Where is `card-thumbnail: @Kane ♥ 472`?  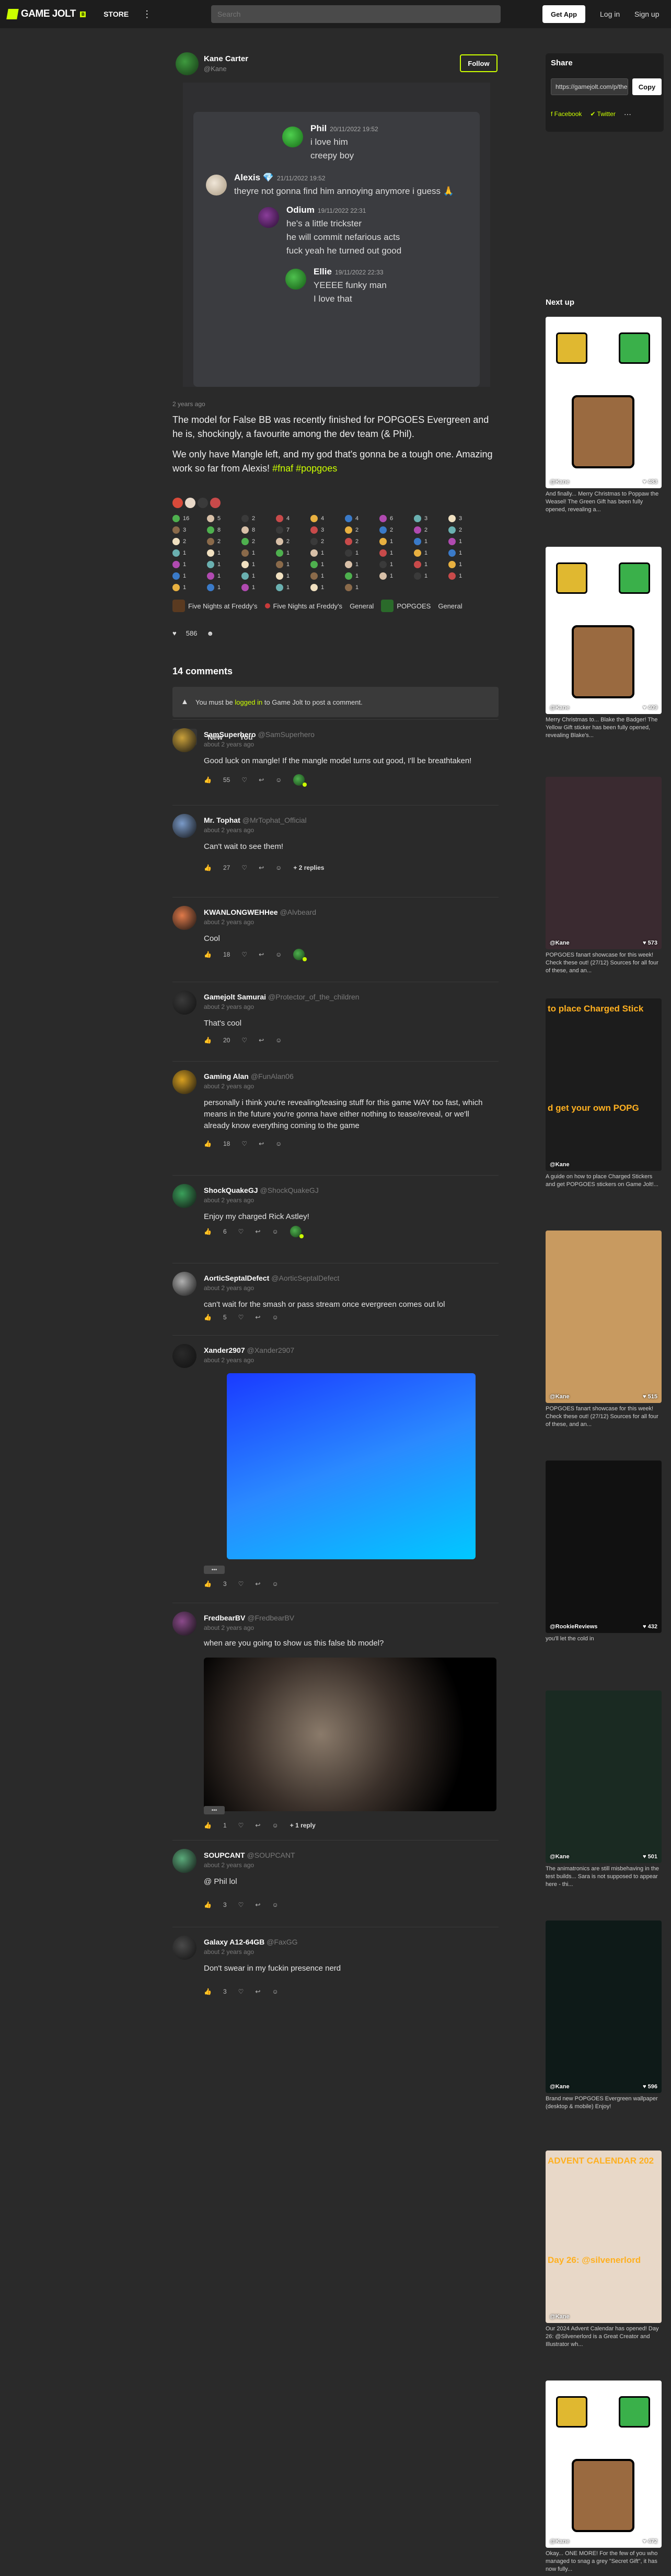
card-thumbnail: @Kane ♥ 472 is located at coordinates (604, 2464).